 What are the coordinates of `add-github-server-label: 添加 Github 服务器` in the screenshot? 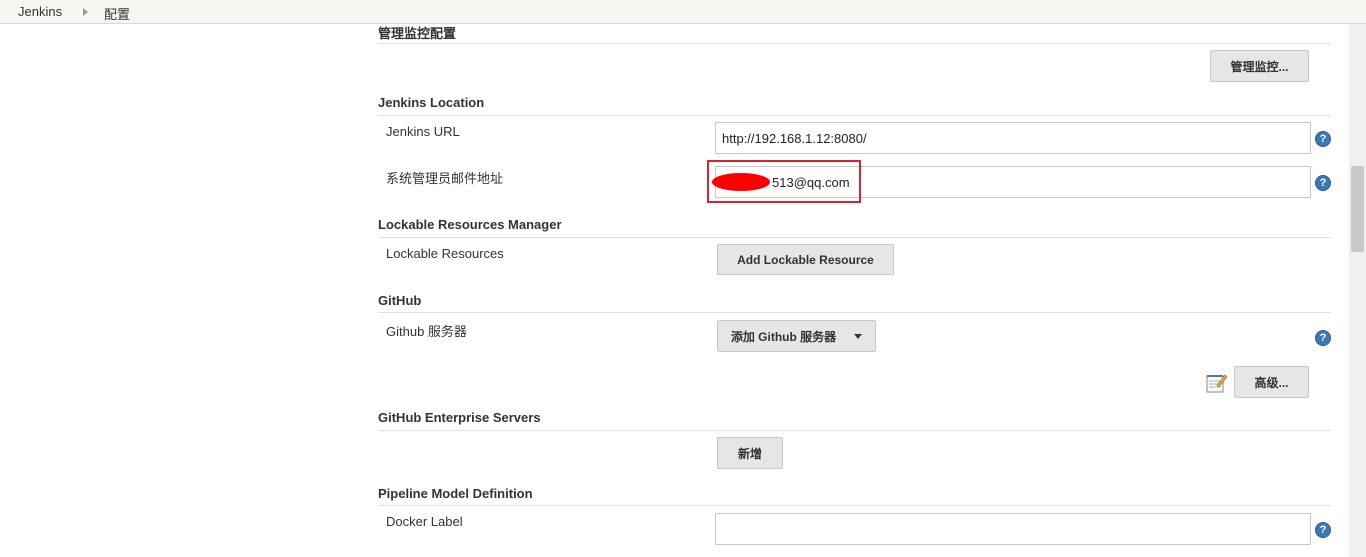 It's located at (783, 336).